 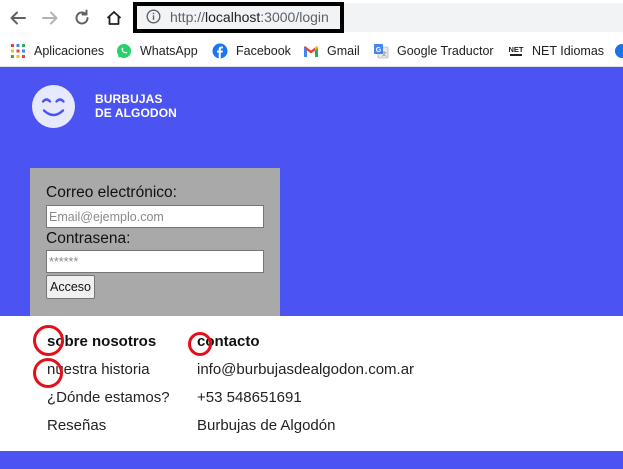 What do you see at coordinates (311, 460) in the screenshot?
I see `bottom-bar` at bounding box center [311, 460].